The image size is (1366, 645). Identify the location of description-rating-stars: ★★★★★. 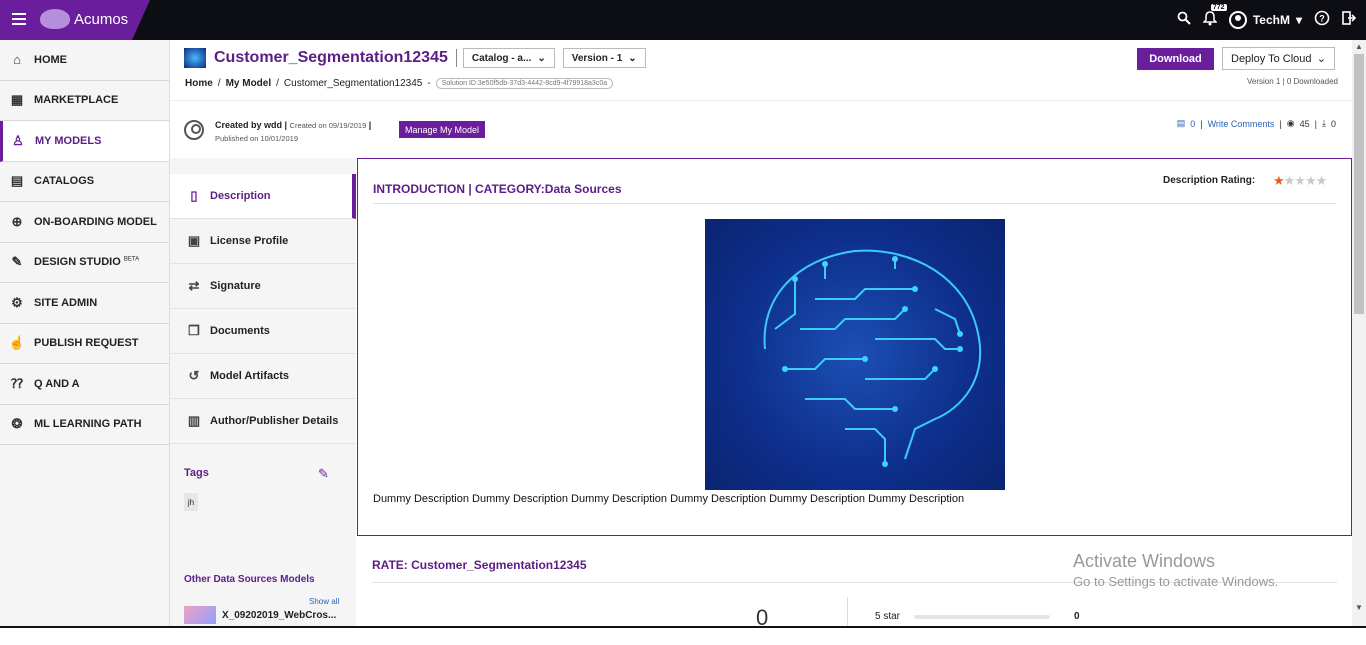
(1300, 181).